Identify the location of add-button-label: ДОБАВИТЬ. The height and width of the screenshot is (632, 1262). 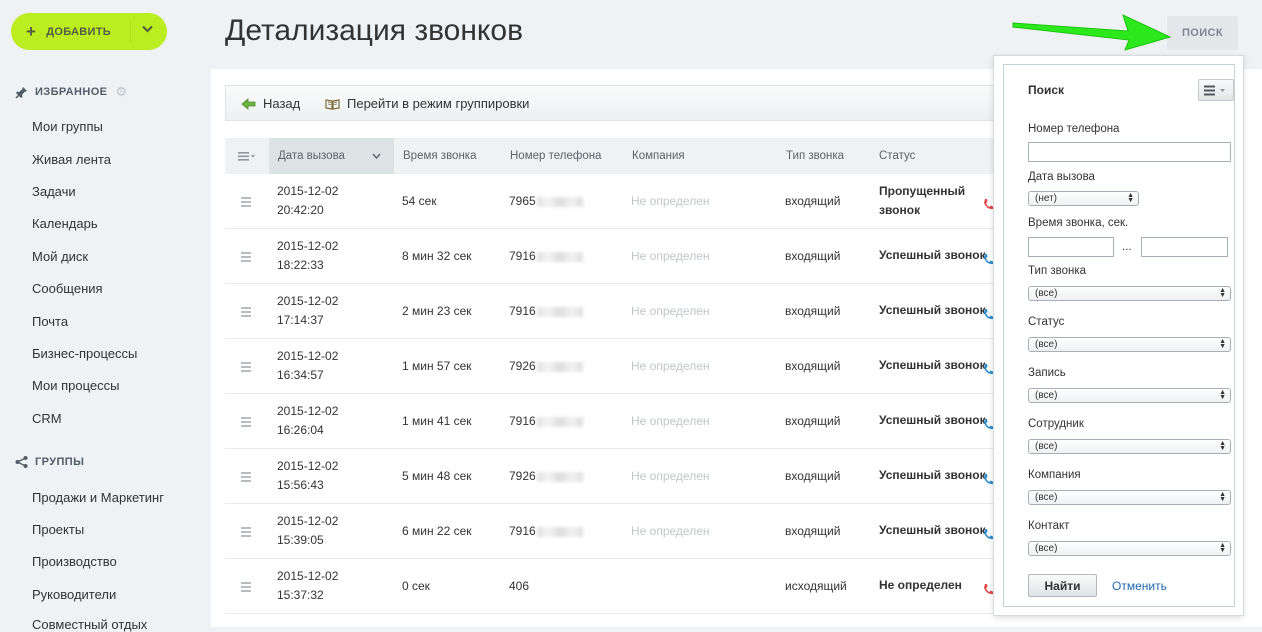
(78, 31).